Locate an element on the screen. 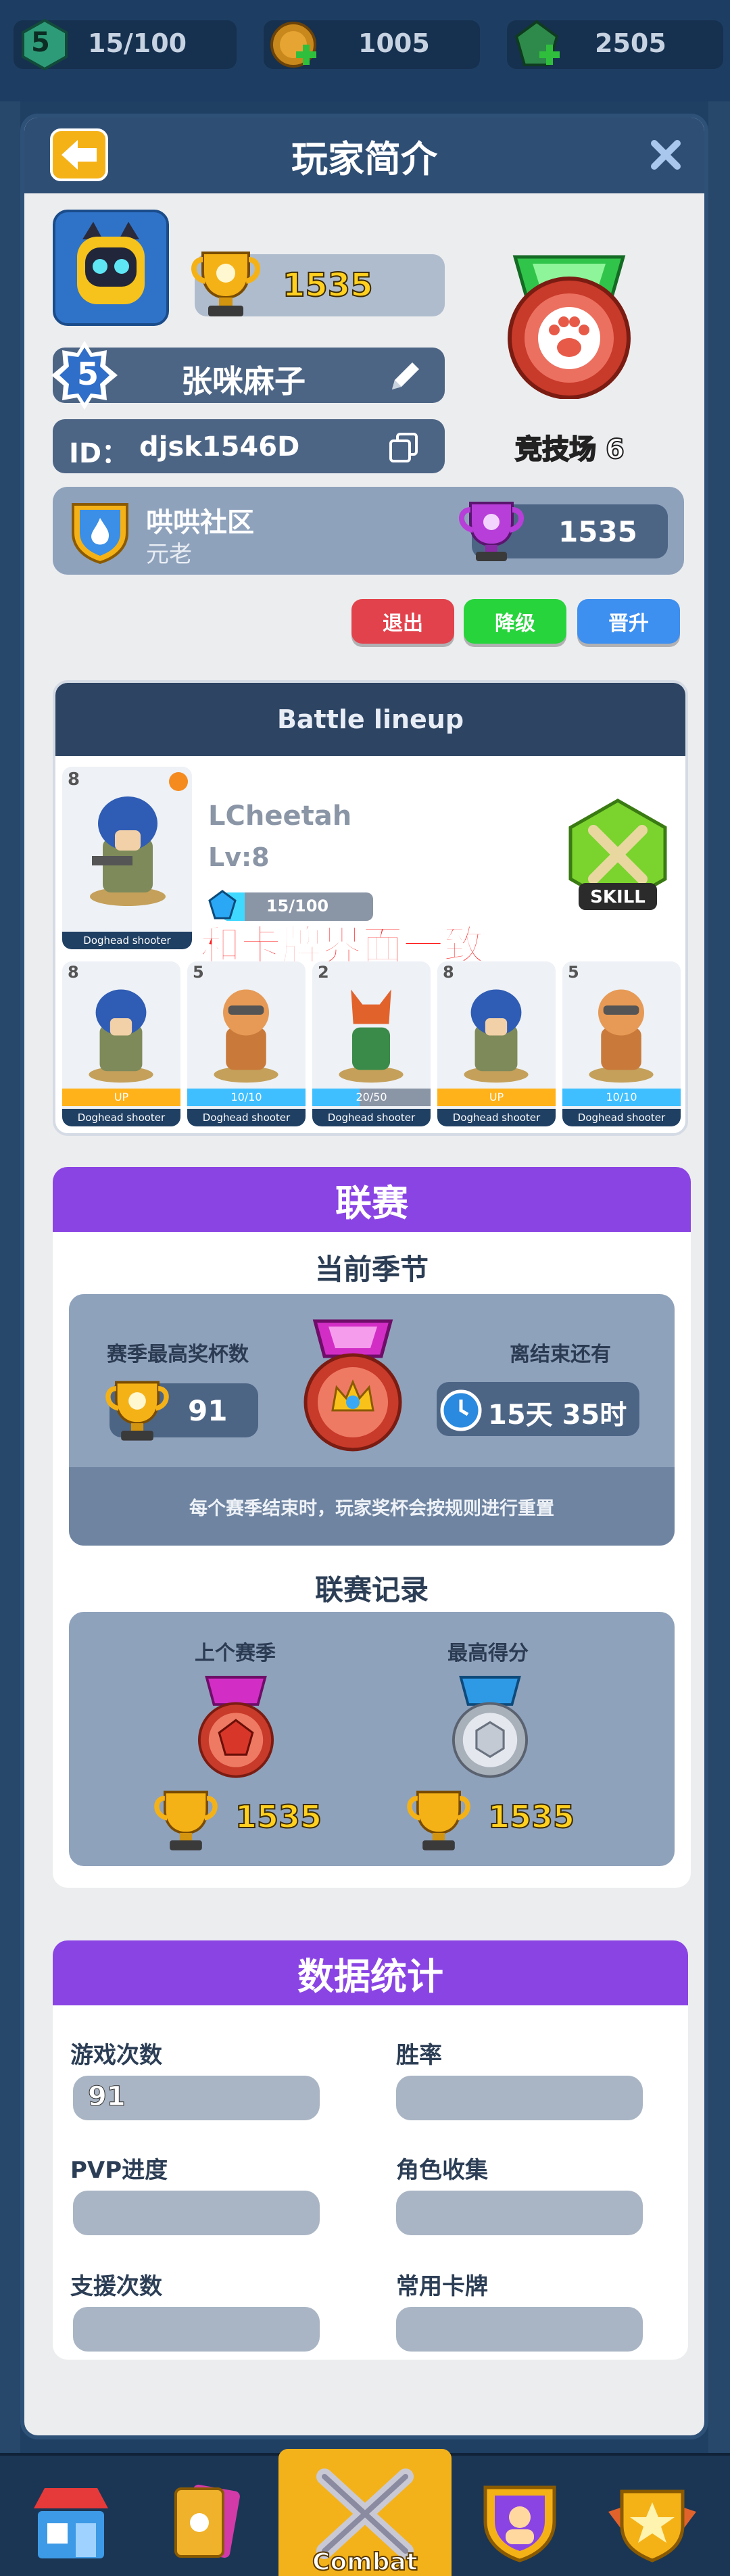  hero-unit-label: Doghead shooter is located at coordinates (127, 940).